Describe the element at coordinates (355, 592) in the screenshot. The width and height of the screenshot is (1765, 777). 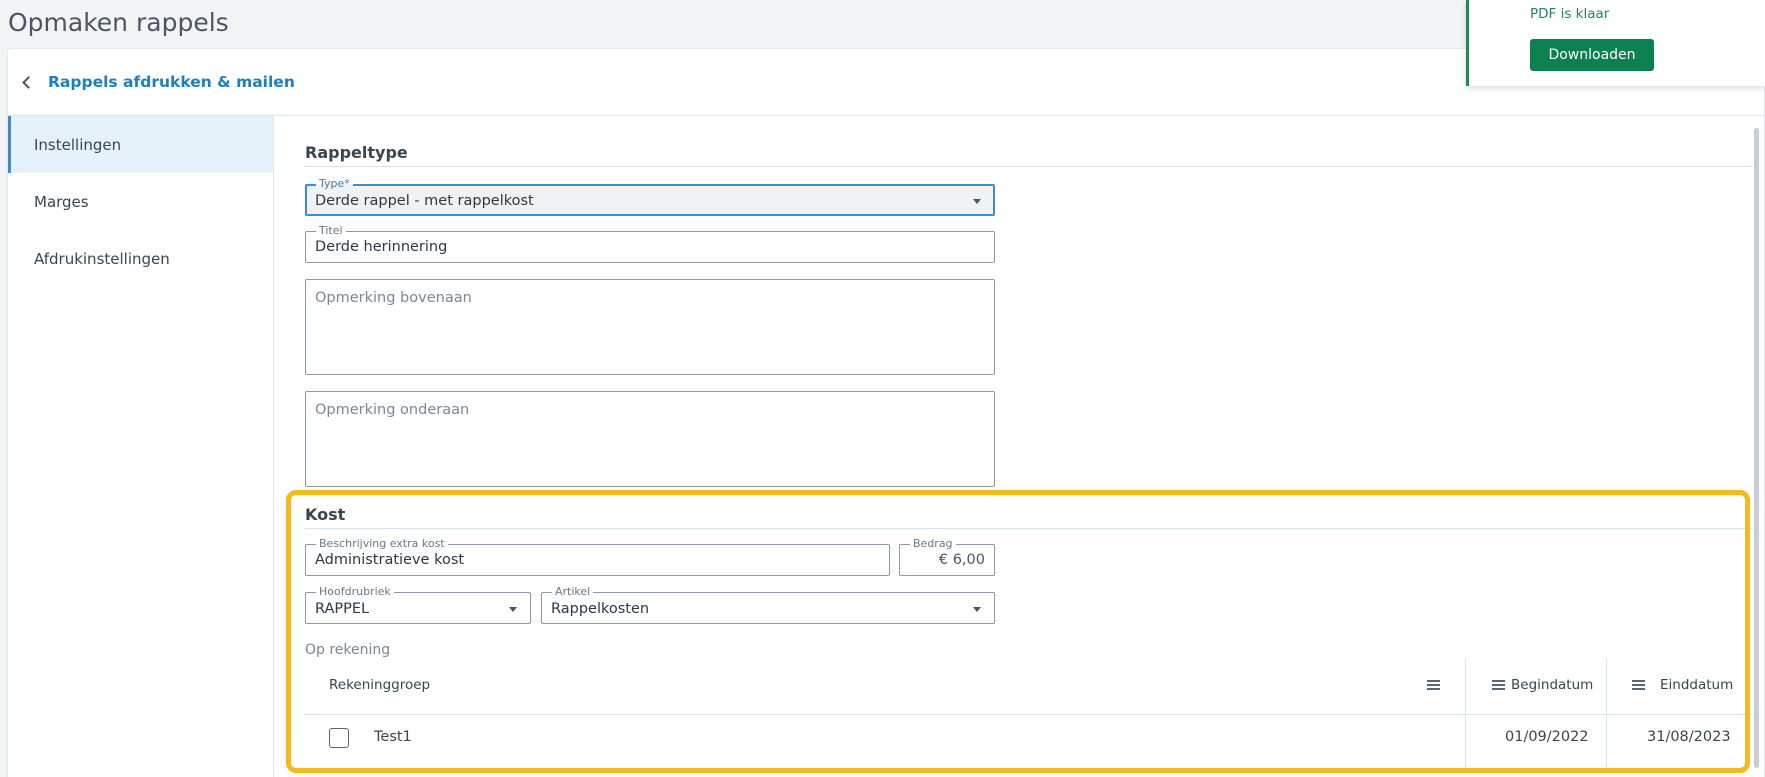
I see `hoofdrubriek-label: Hoofdrubriek` at that location.